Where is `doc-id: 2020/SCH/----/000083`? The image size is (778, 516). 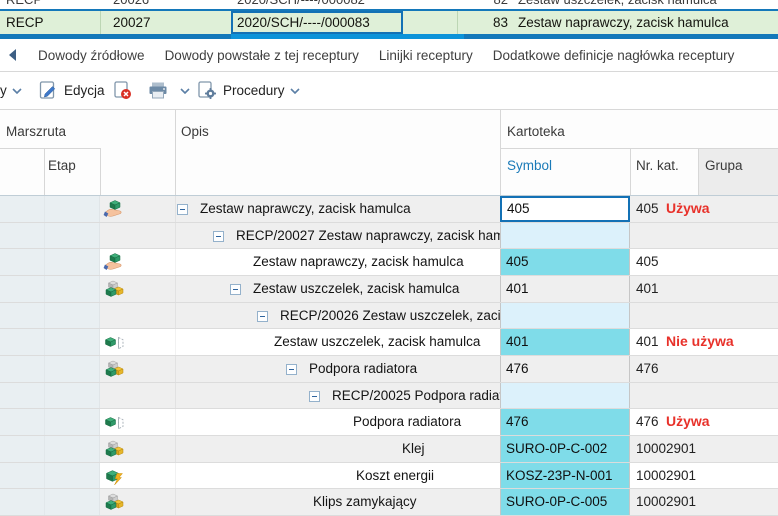 doc-id: 2020/SCH/----/000083 is located at coordinates (303, 22).